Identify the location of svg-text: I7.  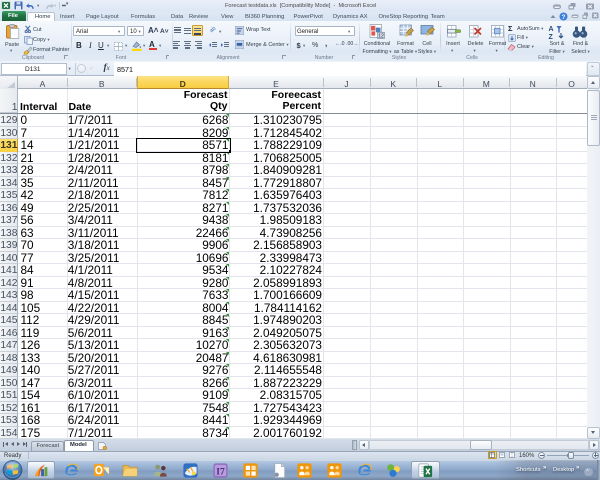
(220, 472).